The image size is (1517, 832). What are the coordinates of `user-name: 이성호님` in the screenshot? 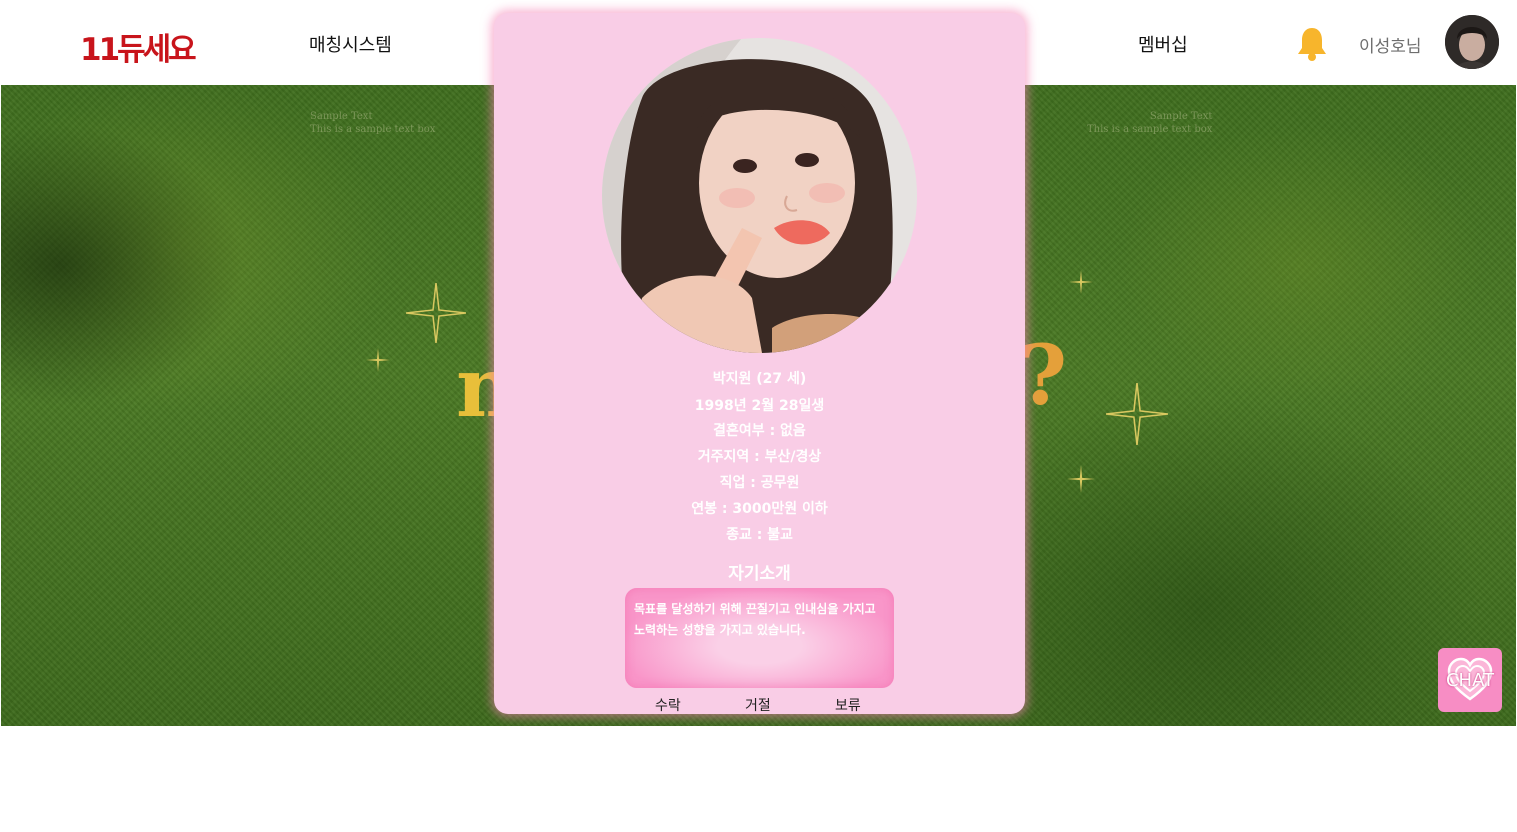 It's located at (1390, 44).